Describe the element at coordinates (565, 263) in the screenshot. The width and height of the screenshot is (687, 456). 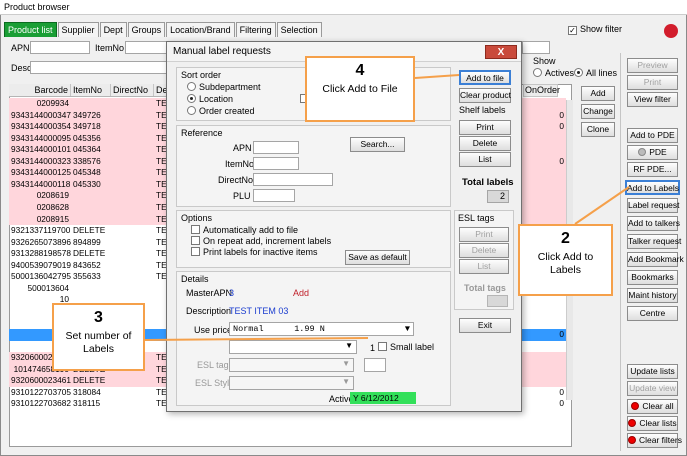
I see `callout-2-text: Click Add to Labels` at that location.